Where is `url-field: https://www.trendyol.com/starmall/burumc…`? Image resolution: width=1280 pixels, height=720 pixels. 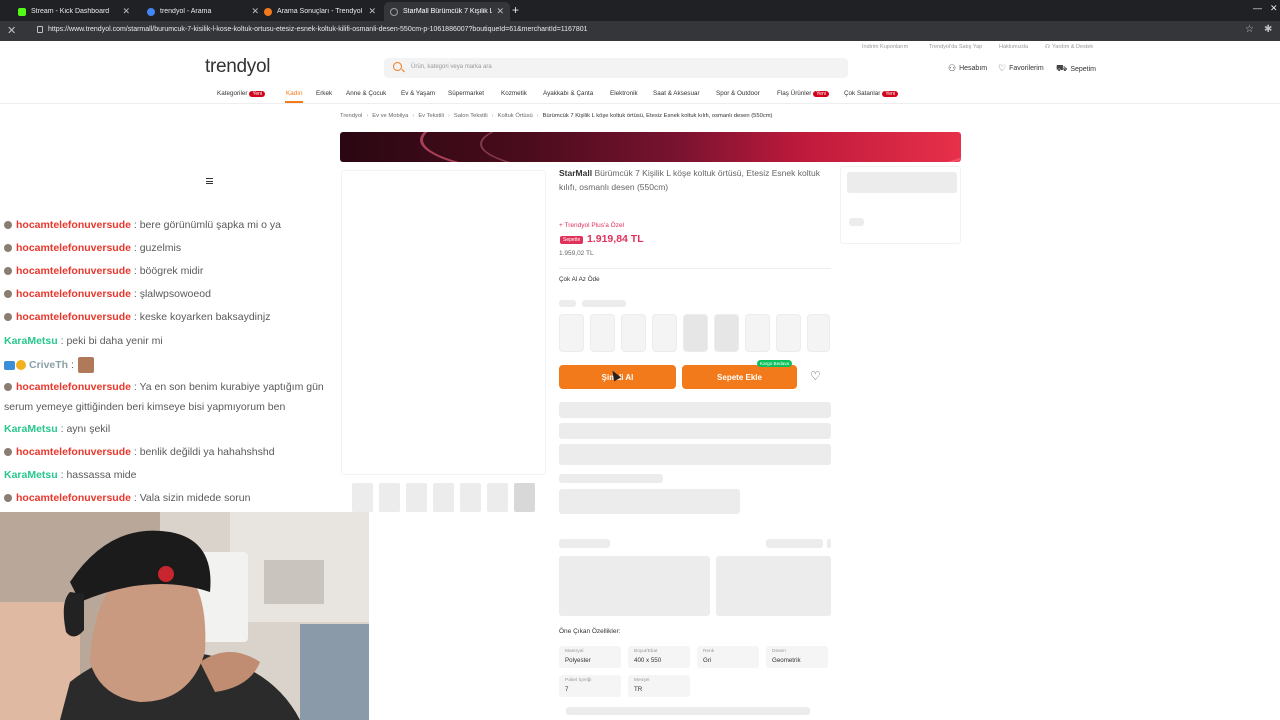
url-field: https://www.trendyol.com/starmall/burumc… is located at coordinates (318, 29).